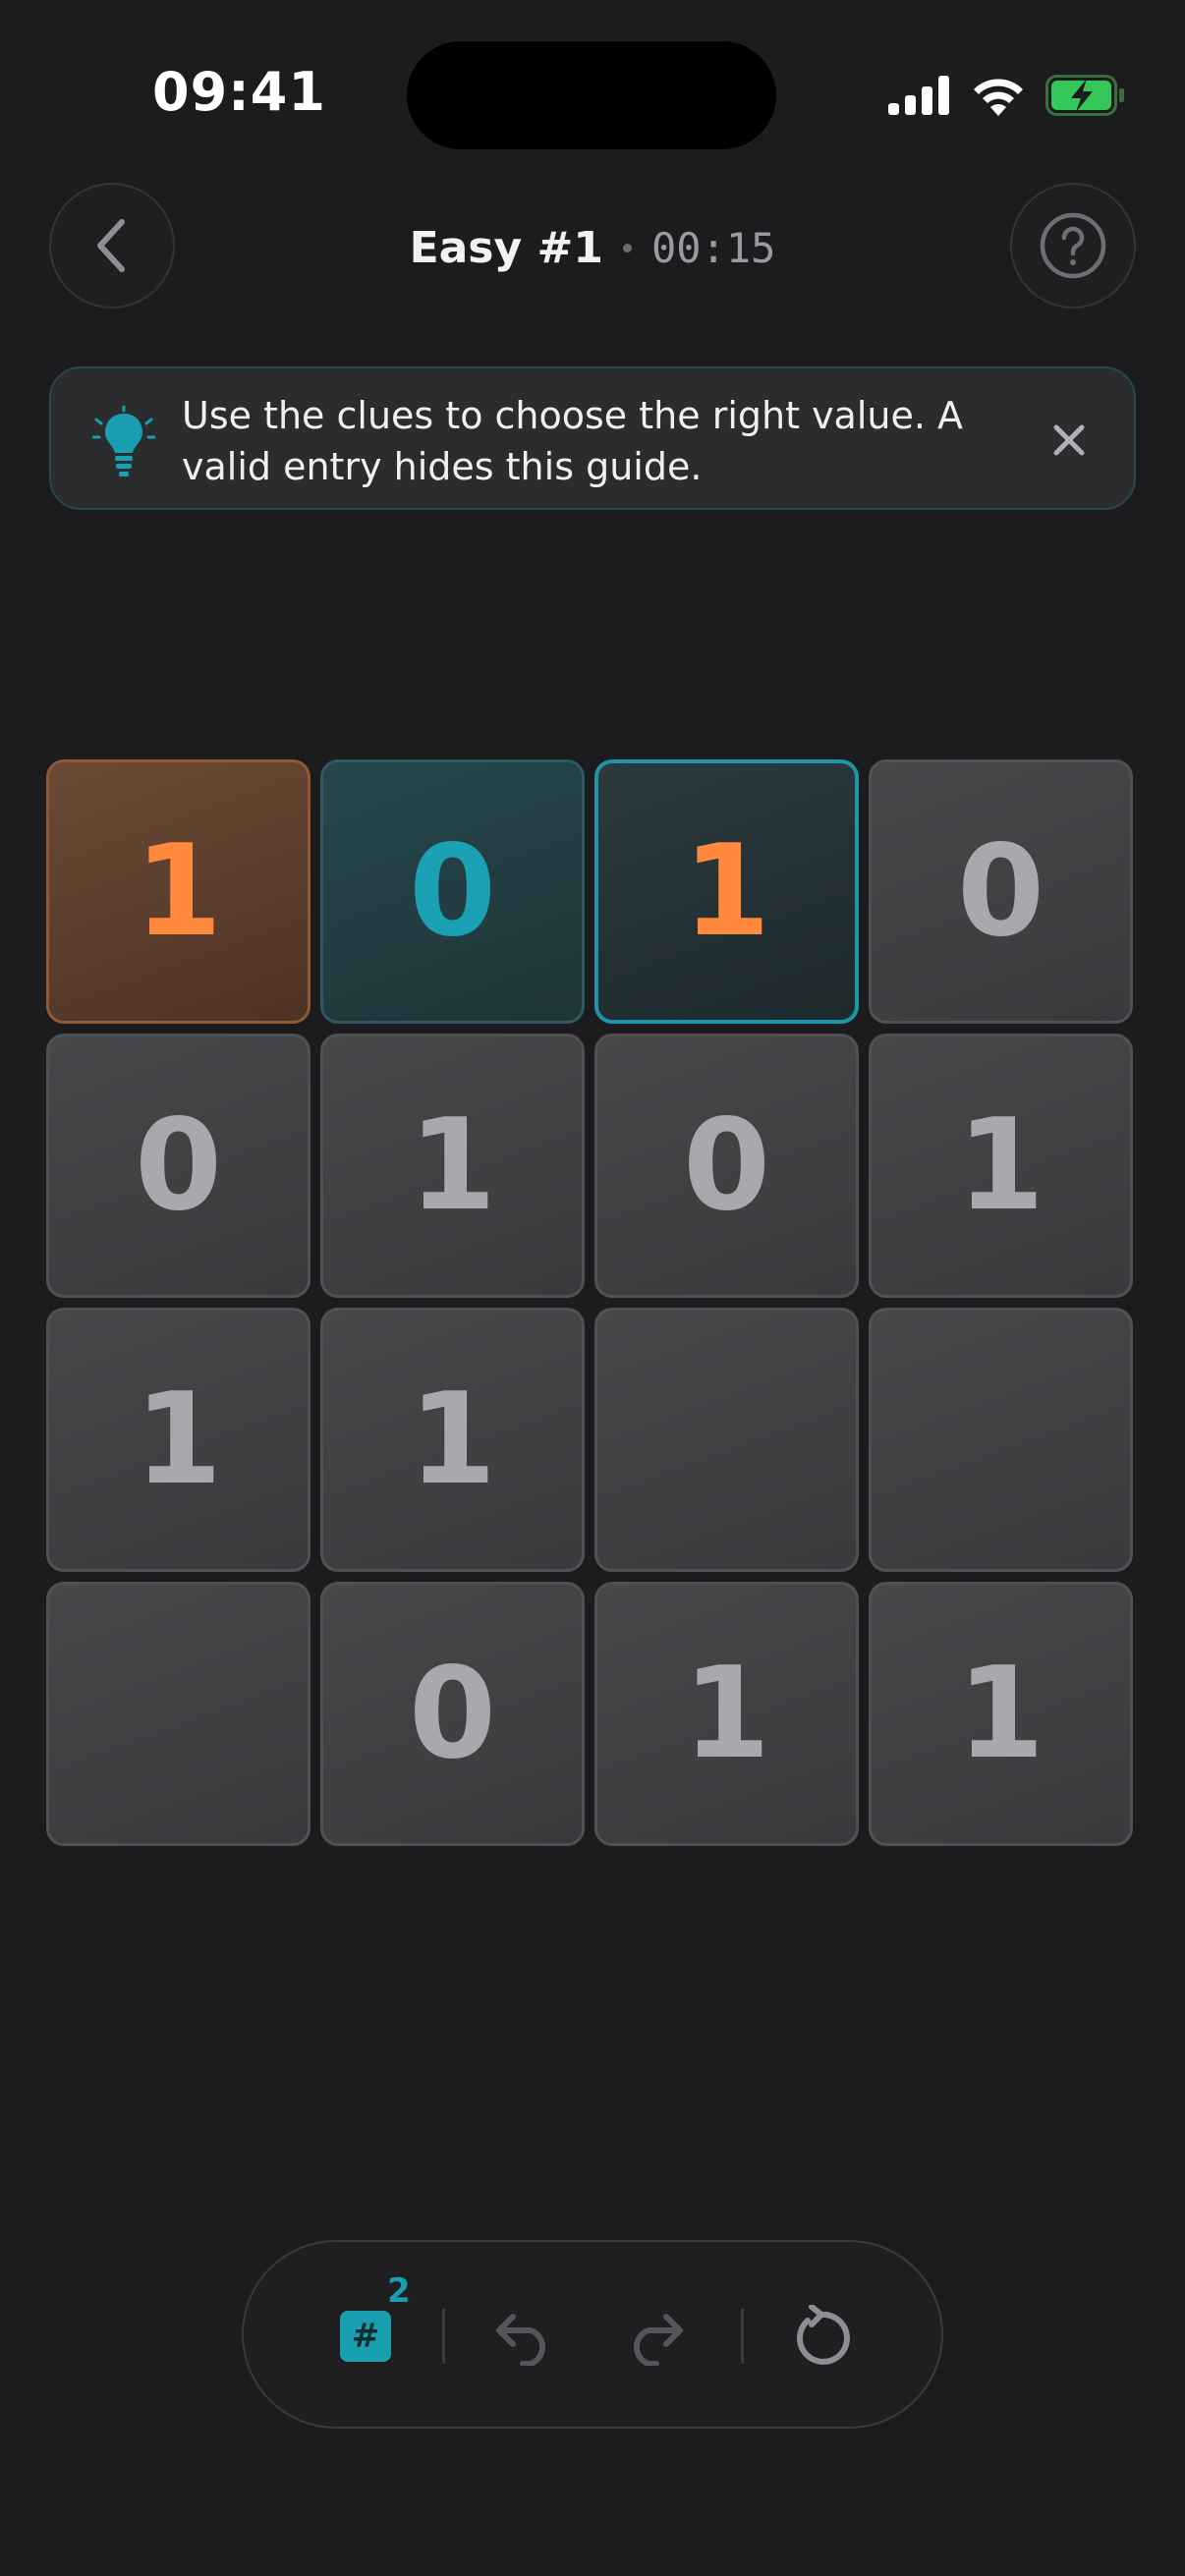  I want to click on reset-button, so click(821, 2336).